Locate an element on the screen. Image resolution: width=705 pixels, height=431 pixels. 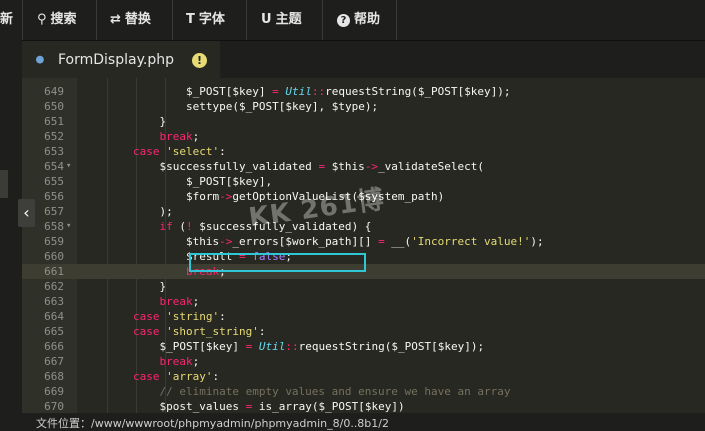
line-number: 659 is located at coordinates (54, 241).